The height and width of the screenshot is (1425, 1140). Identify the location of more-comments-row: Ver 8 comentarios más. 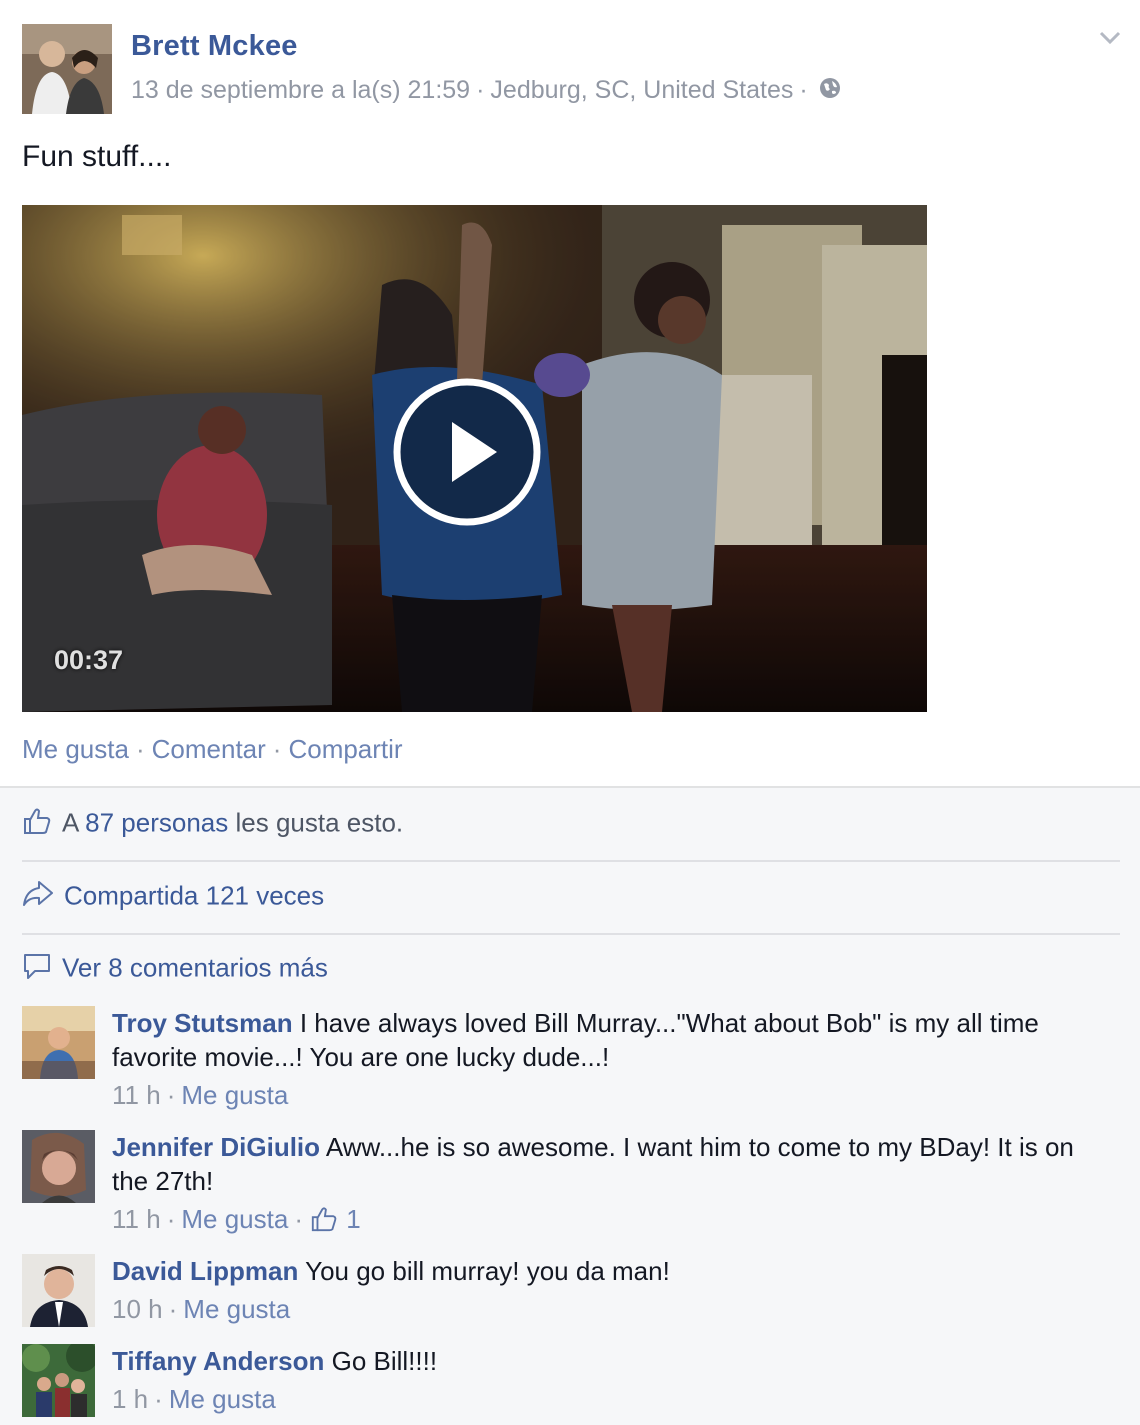
(571, 969).